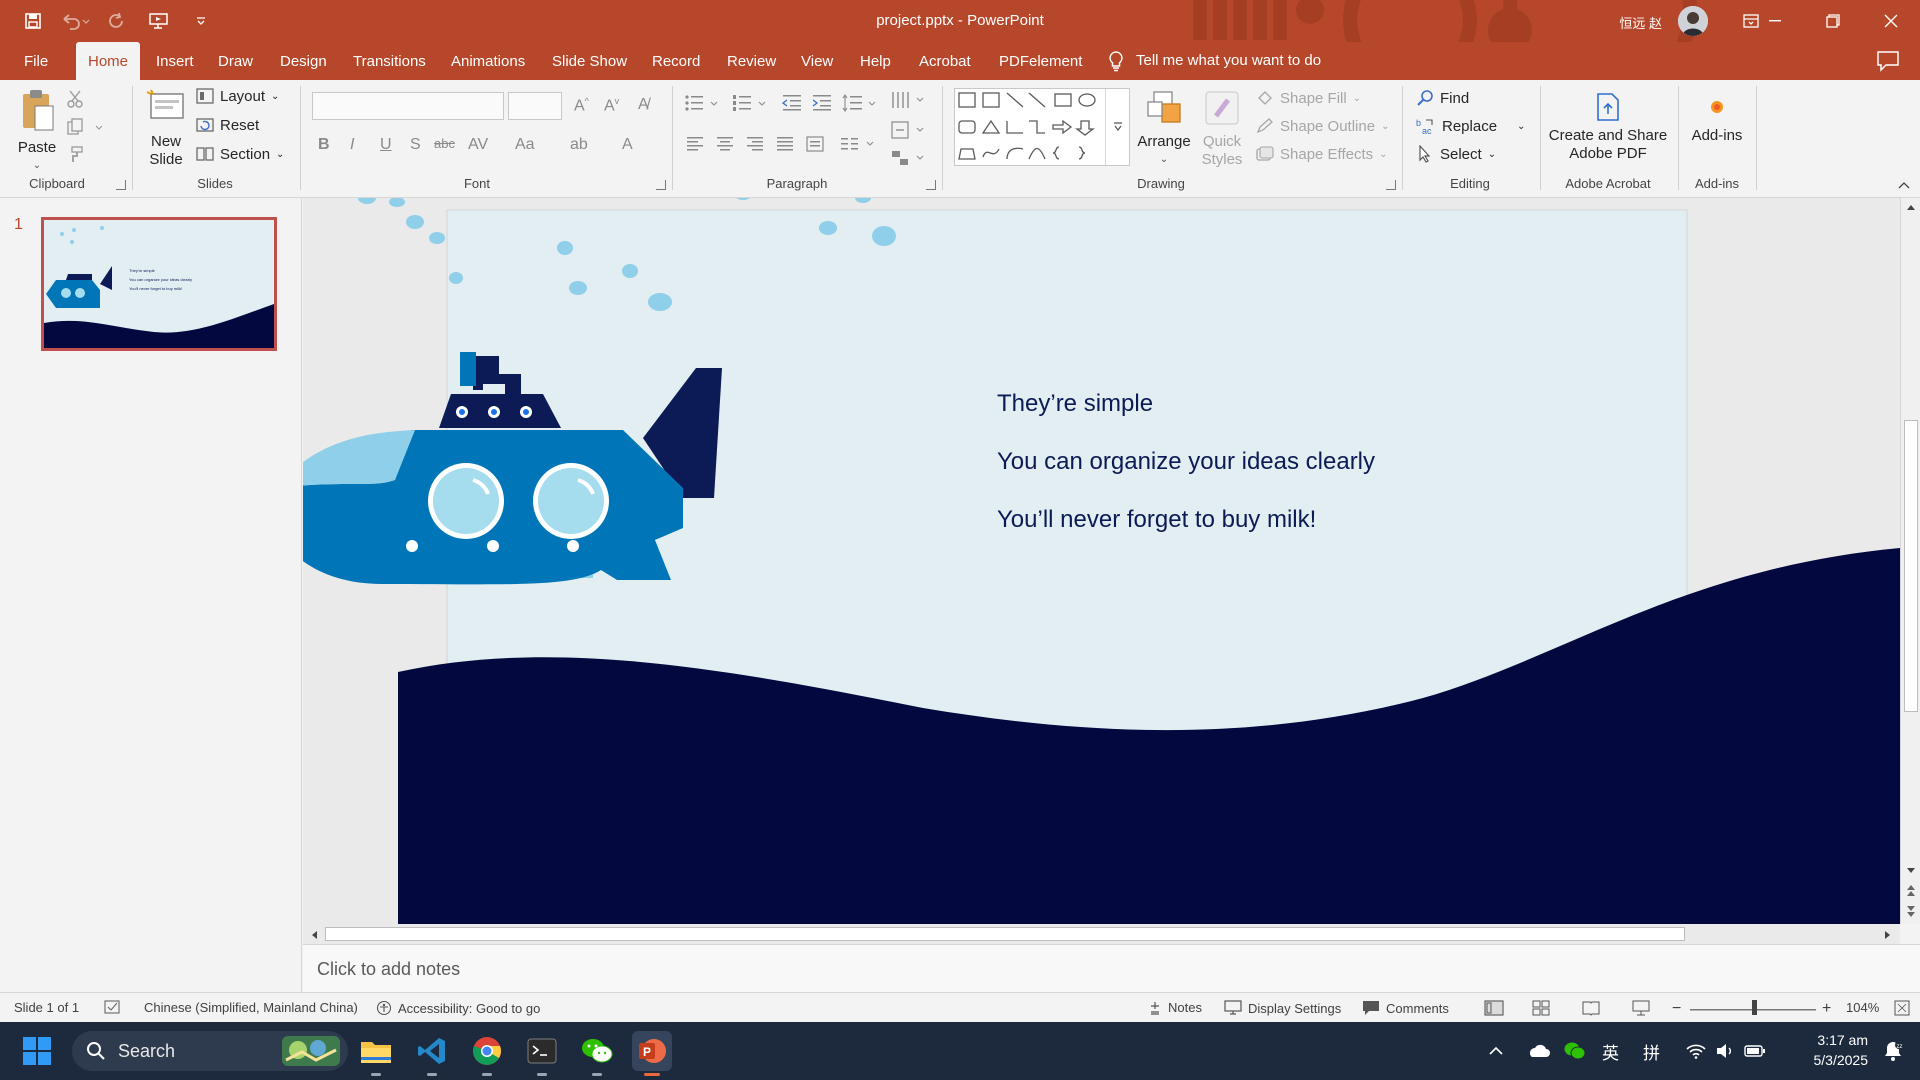  I want to click on line-spacing-icon, so click(860, 103).